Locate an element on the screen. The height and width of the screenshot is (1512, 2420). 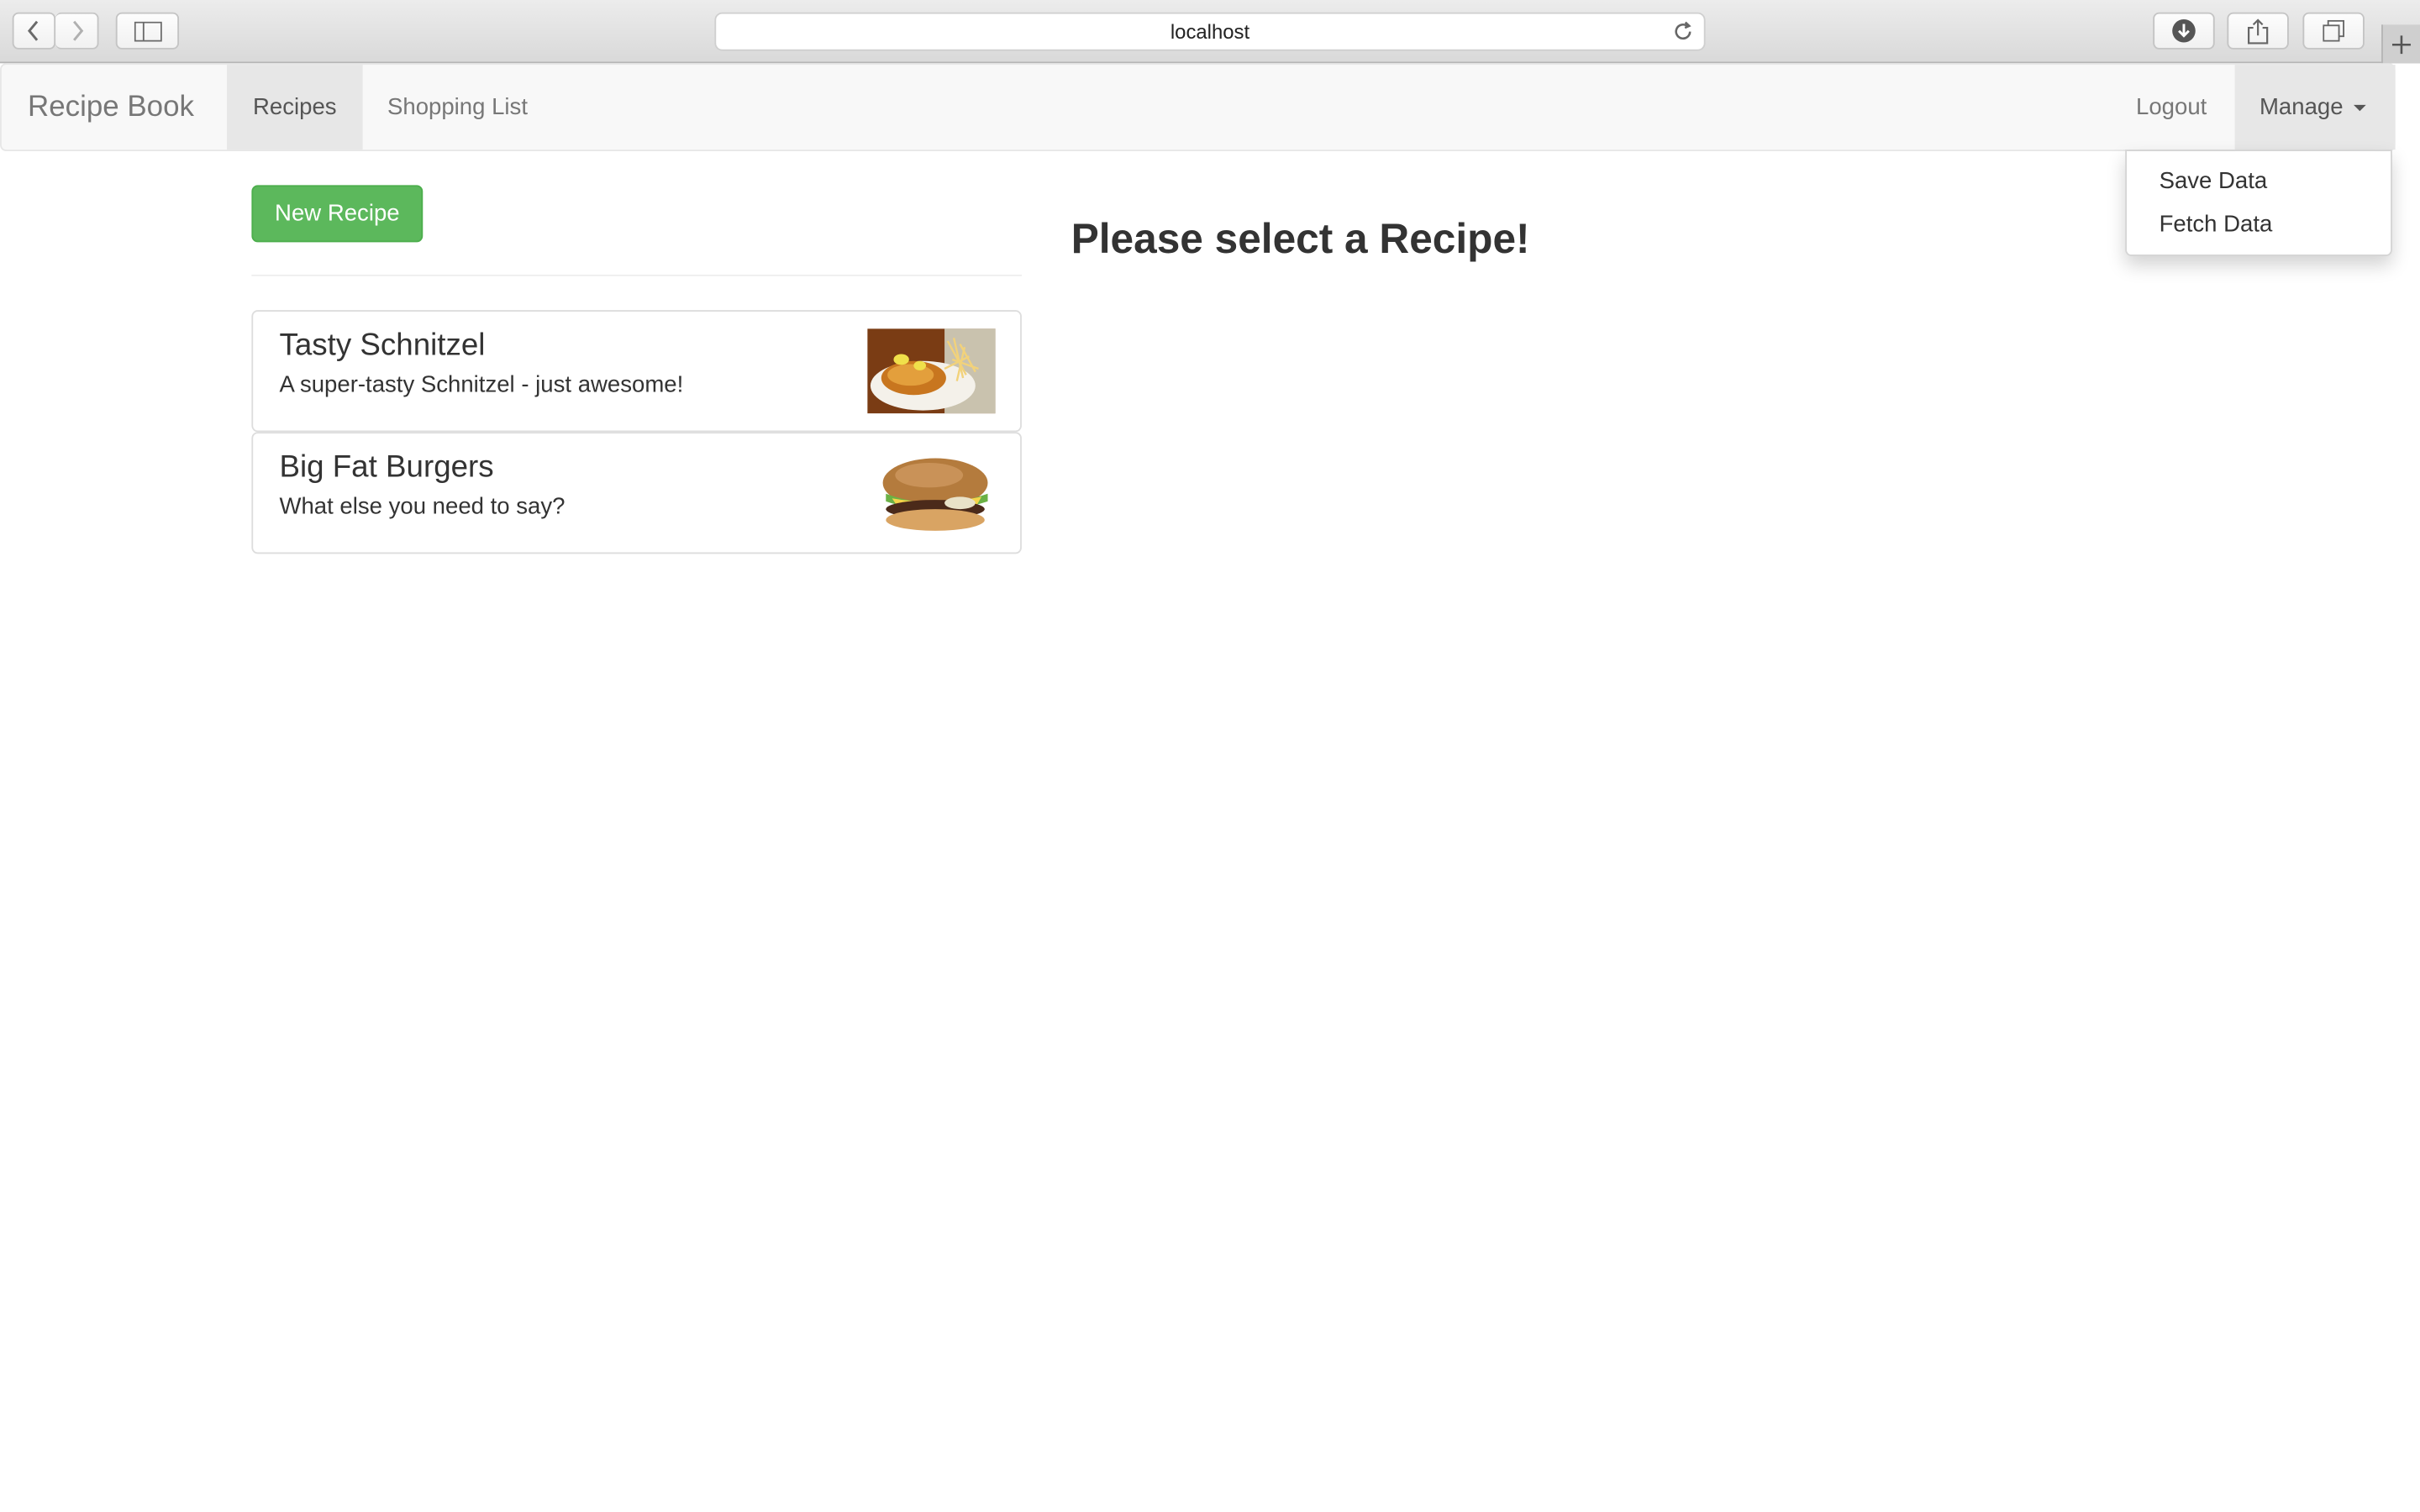
new-tab-button is located at coordinates (2400, 44).